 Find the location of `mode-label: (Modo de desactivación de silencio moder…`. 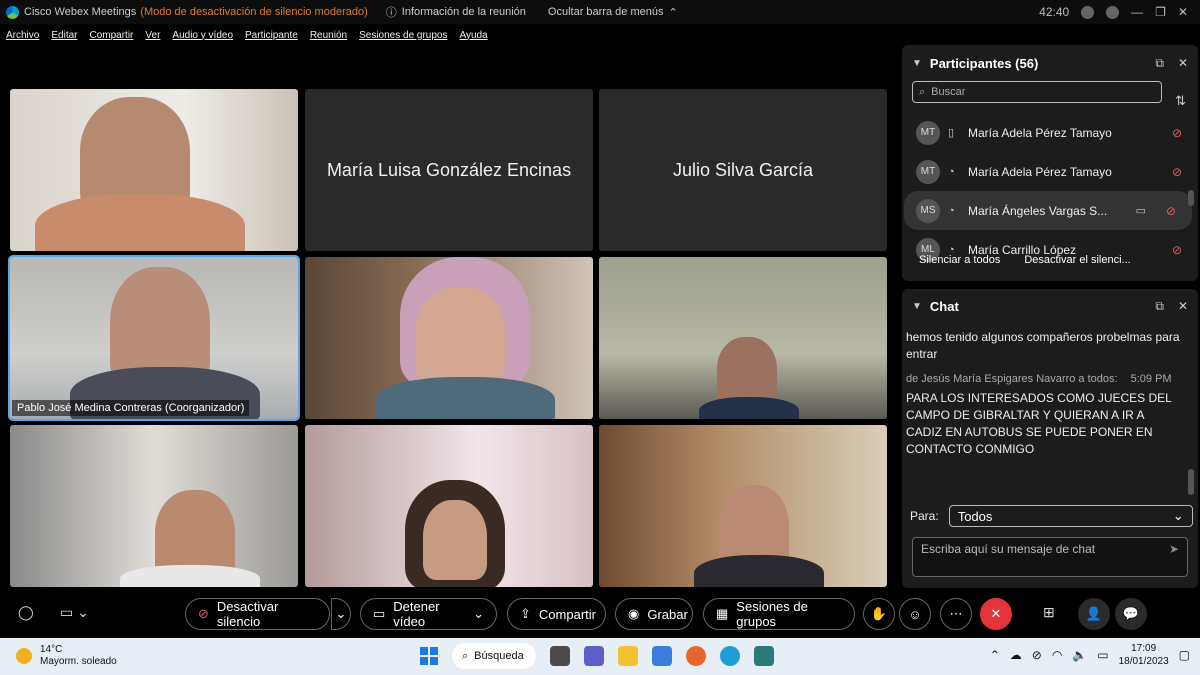

mode-label: (Modo de desactivación de silencio moder… is located at coordinates (254, 12).